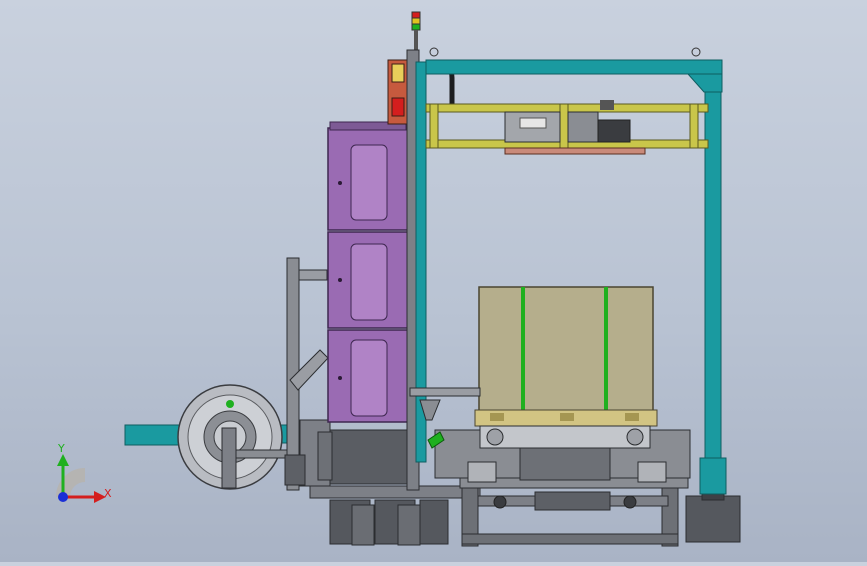 This screenshot has height=566, width=867. I want to click on y-axis-arrow-icon, so click(63, 460).